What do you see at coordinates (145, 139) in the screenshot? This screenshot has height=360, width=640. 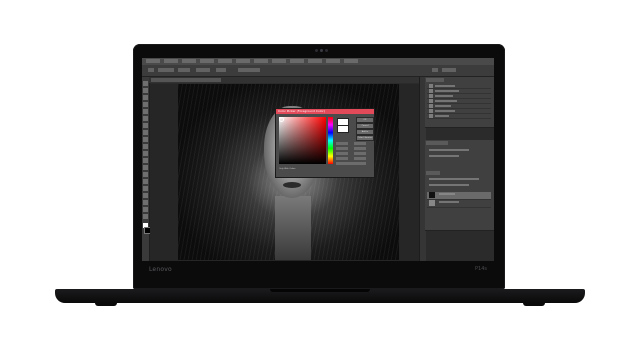 I see `clone-stamp-tool-icon` at bounding box center [145, 139].